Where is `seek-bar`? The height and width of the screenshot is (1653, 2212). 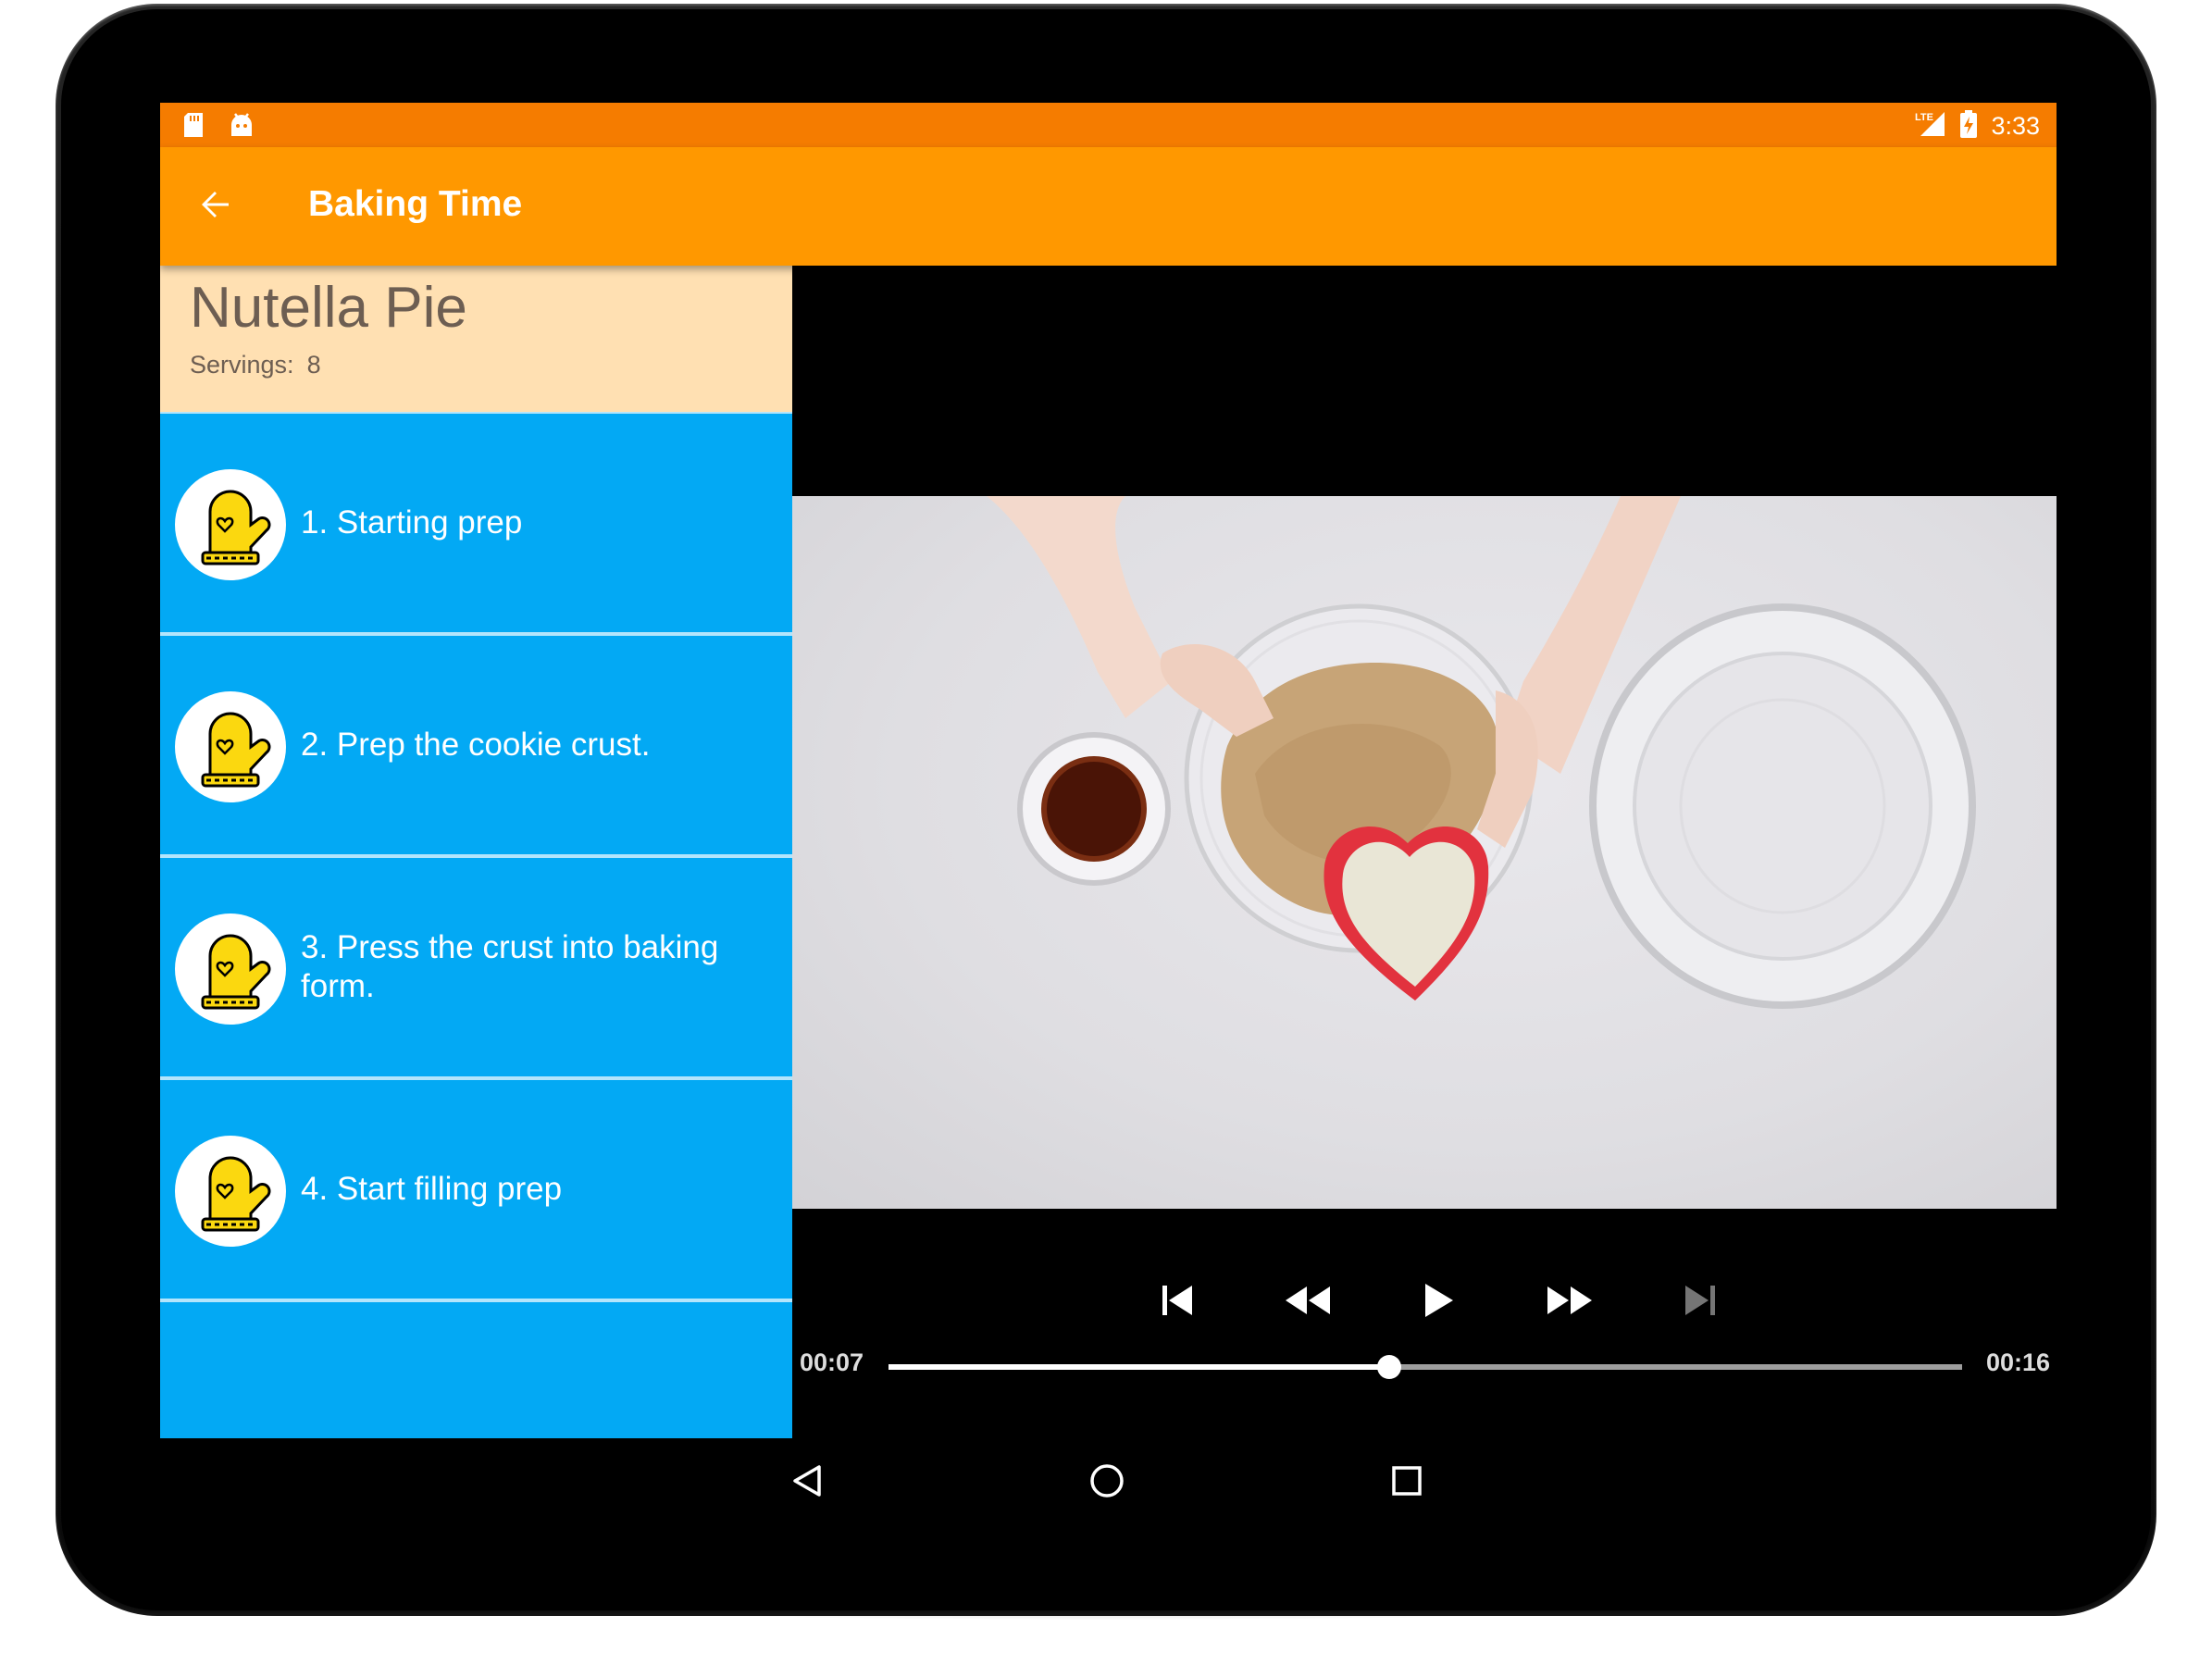
seek-bar is located at coordinates (1425, 1367).